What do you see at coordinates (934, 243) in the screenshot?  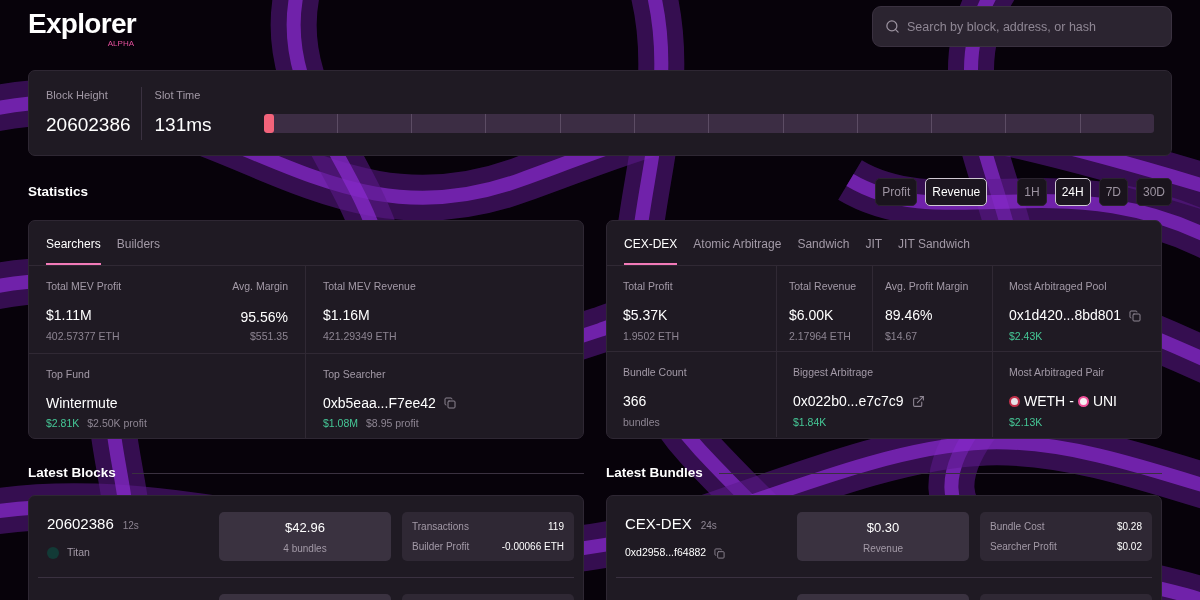 I see `tab: JIT Sandwich` at bounding box center [934, 243].